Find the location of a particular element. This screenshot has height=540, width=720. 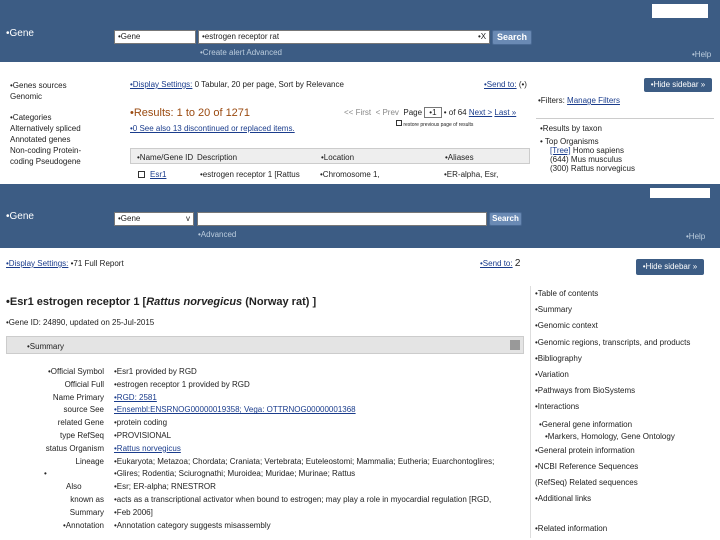

restore-checkbox is located at coordinates (399, 123).